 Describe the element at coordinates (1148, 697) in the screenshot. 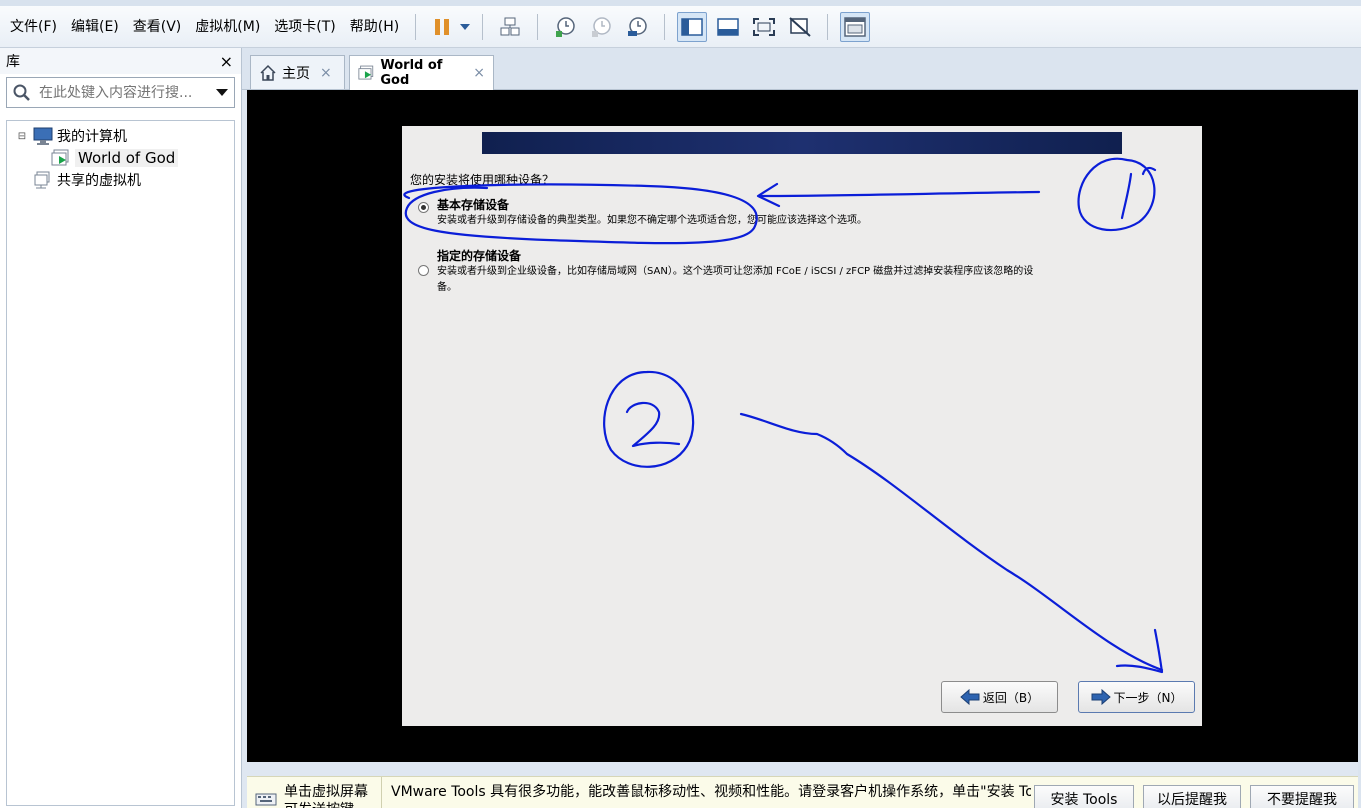

I see `next-button-label: 下一步（N）` at that location.